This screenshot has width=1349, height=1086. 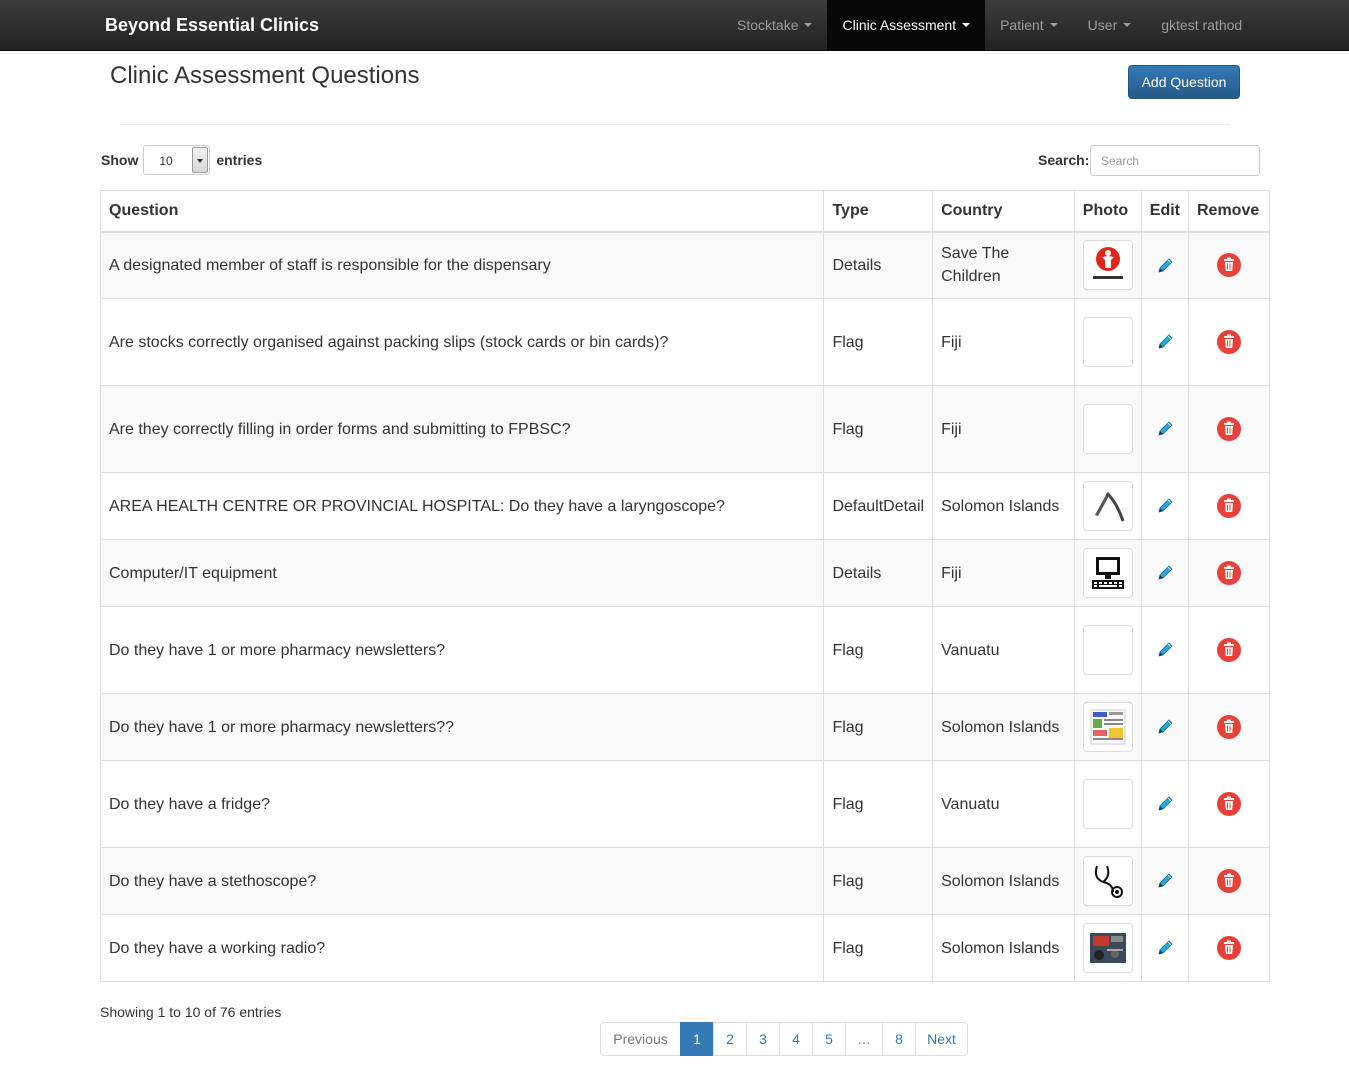 I want to click on page-3: 3, so click(x=763, y=1039).